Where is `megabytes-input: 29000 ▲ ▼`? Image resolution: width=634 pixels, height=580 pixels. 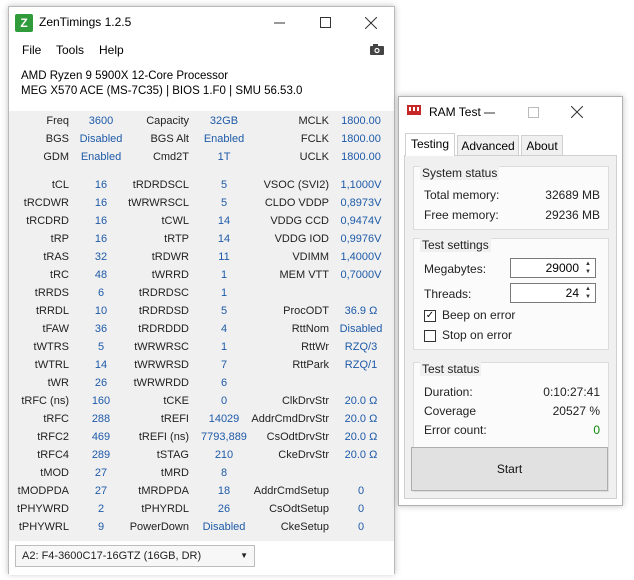 megabytes-input: 29000 ▲ ▼ is located at coordinates (553, 268).